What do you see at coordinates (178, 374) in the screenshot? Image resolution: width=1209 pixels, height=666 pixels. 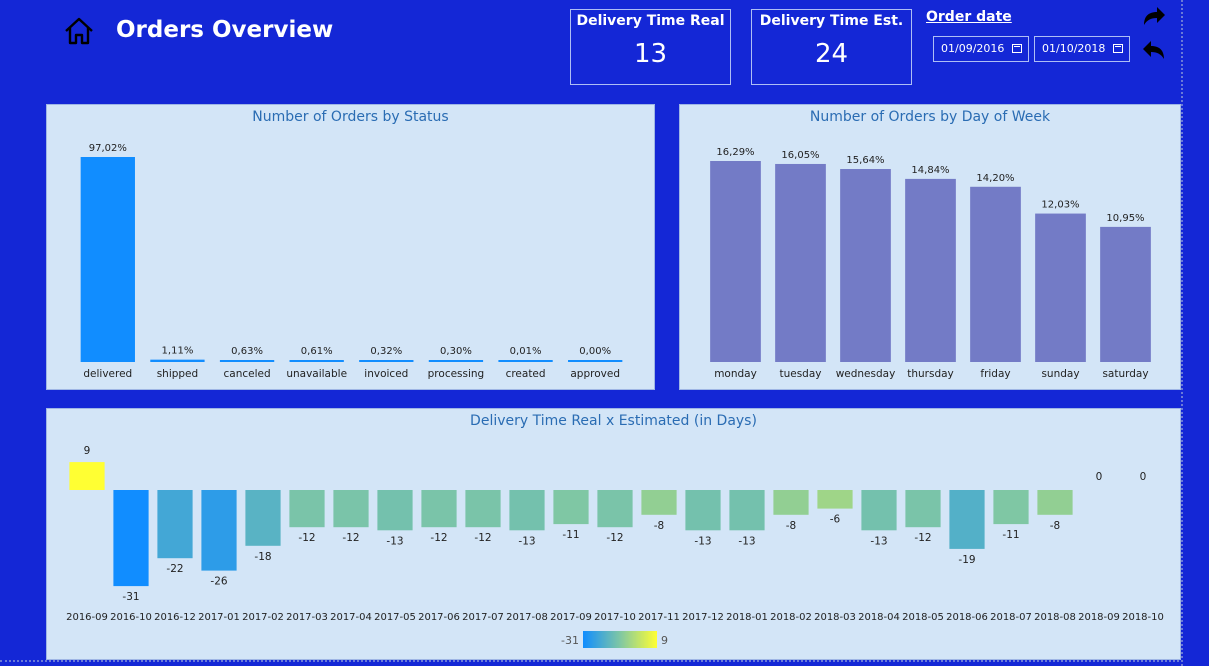 I see `category-label: shipped` at bounding box center [178, 374].